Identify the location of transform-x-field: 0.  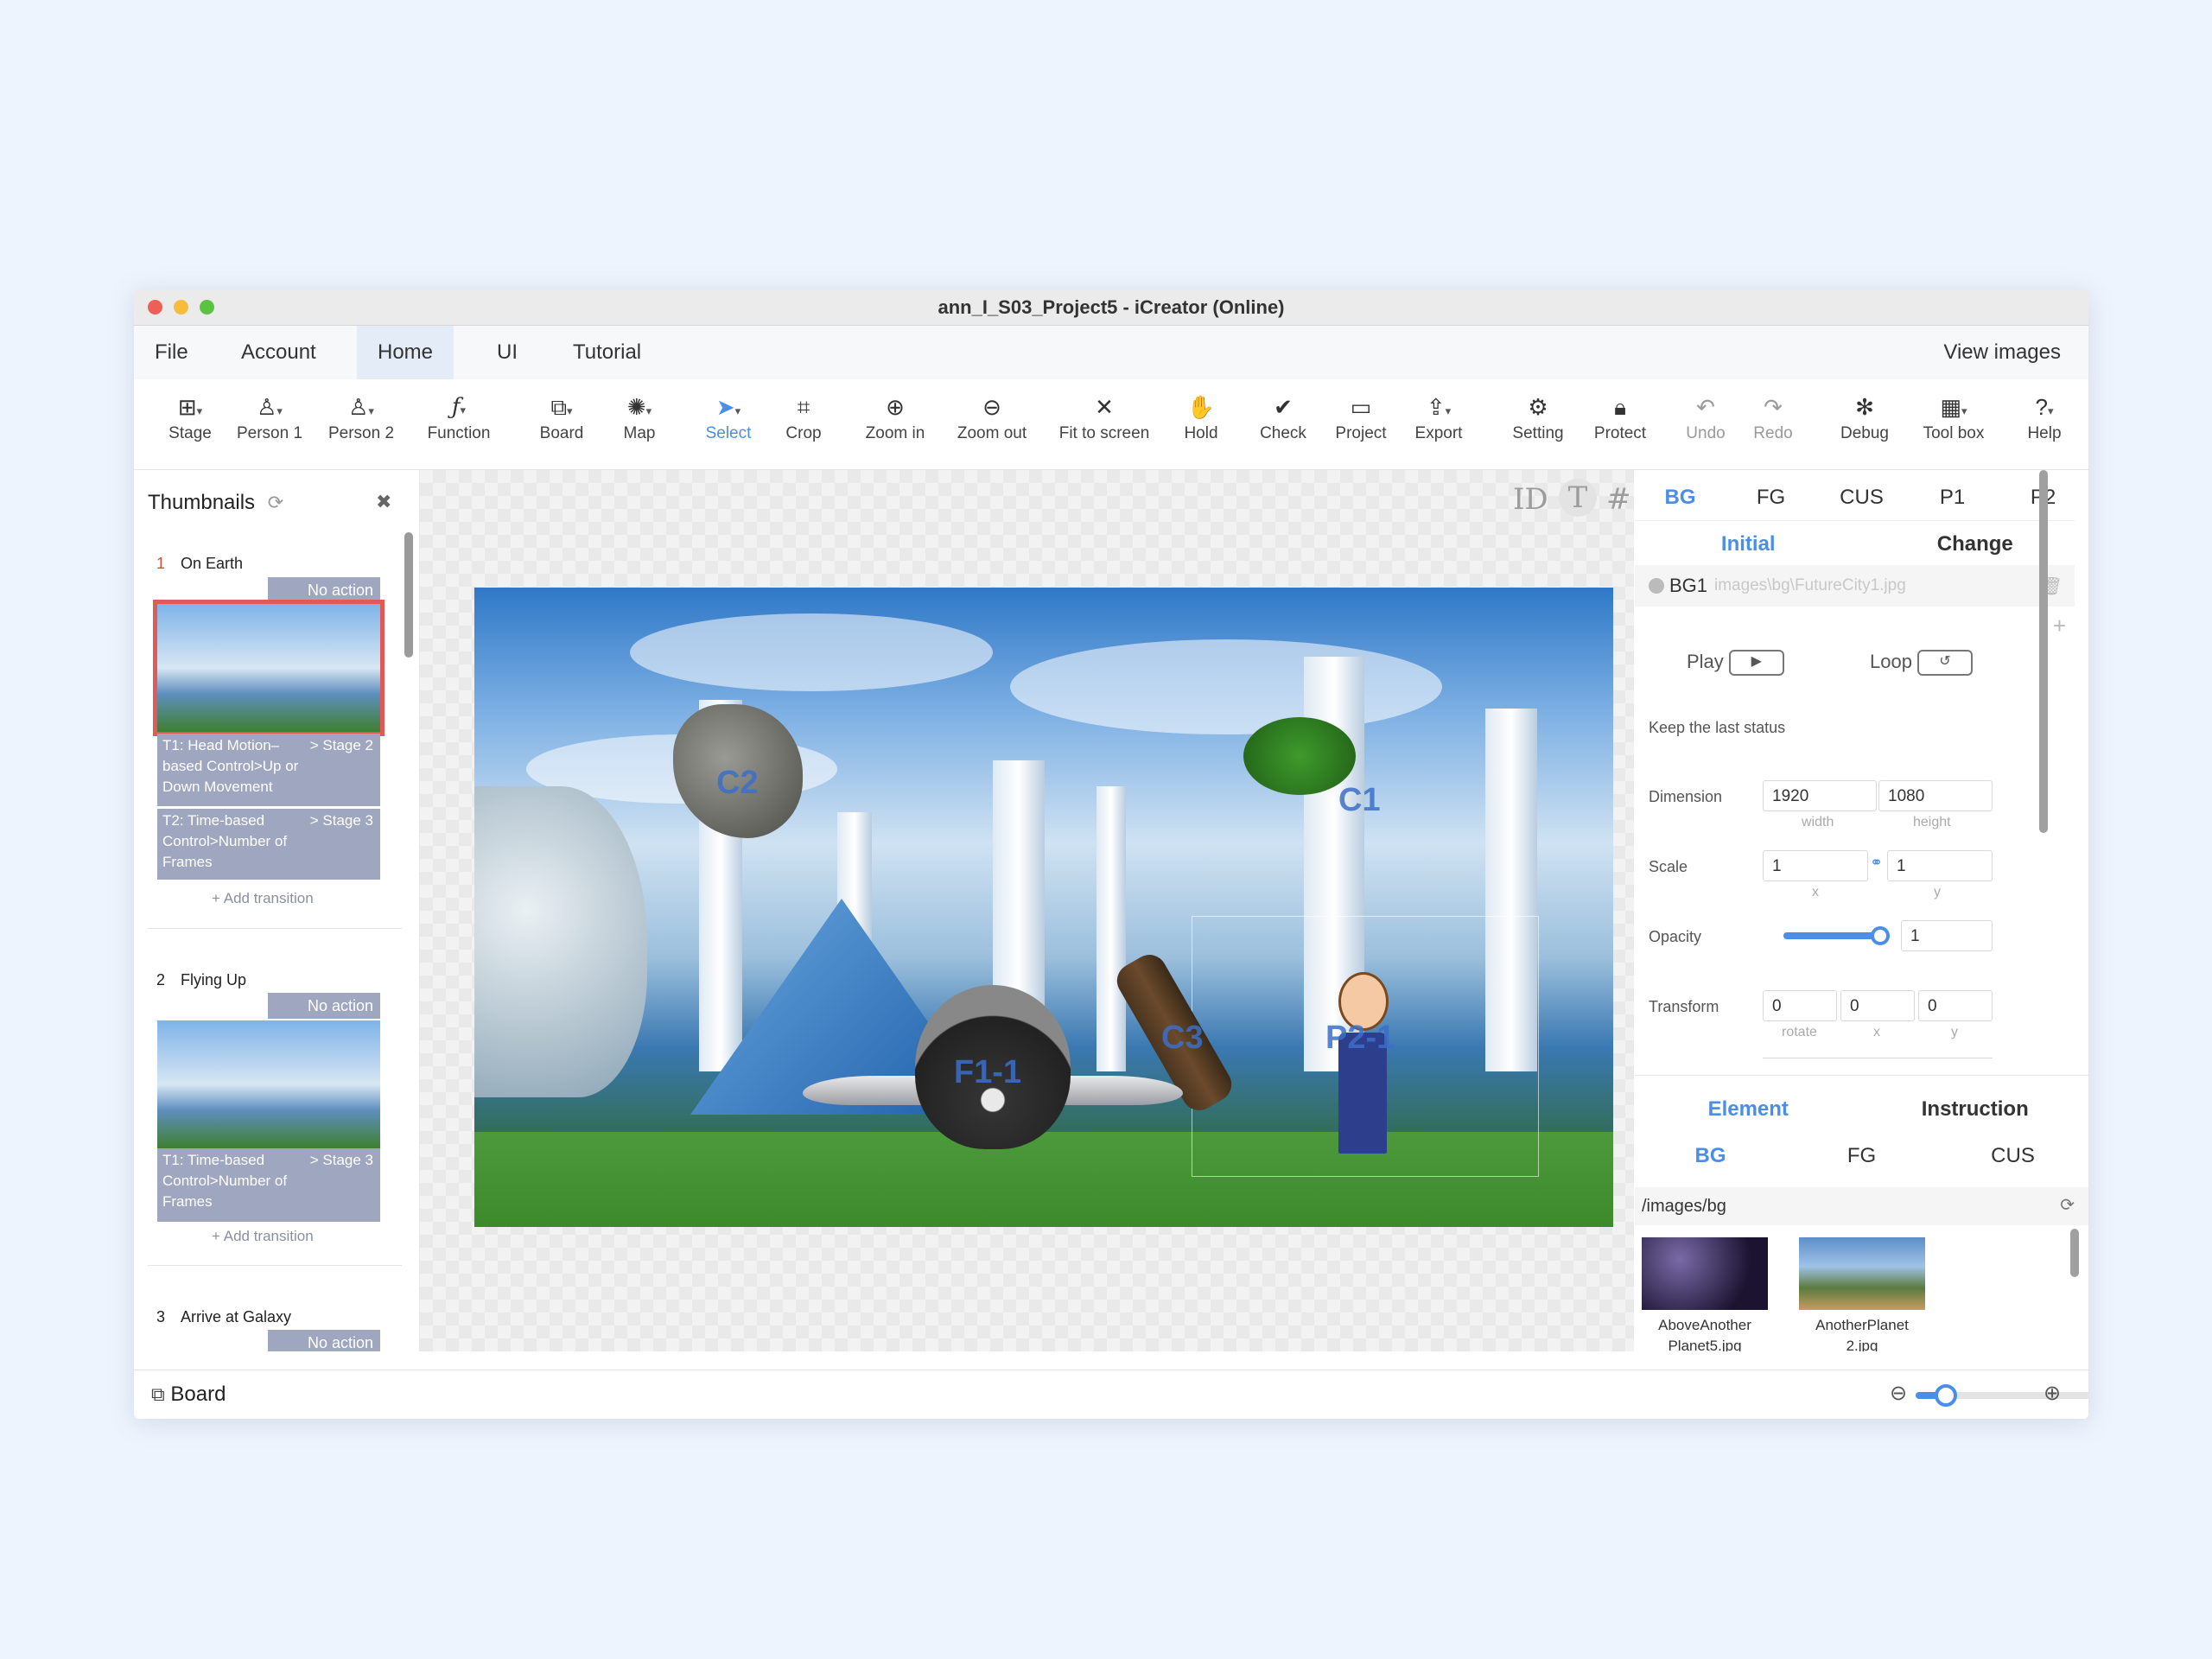
(1877, 1005).